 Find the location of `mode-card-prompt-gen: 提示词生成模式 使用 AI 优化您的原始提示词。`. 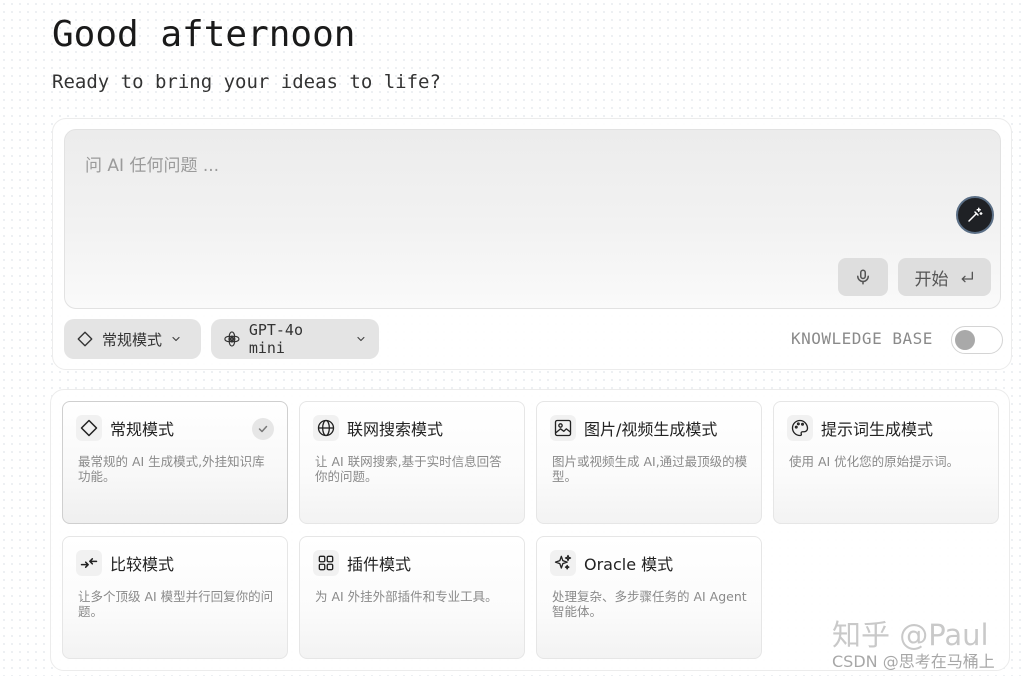

mode-card-prompt-gen: 提示词生成模式 使用 AI 优化您的原始提示词。 is located at coordinates (886, 462).